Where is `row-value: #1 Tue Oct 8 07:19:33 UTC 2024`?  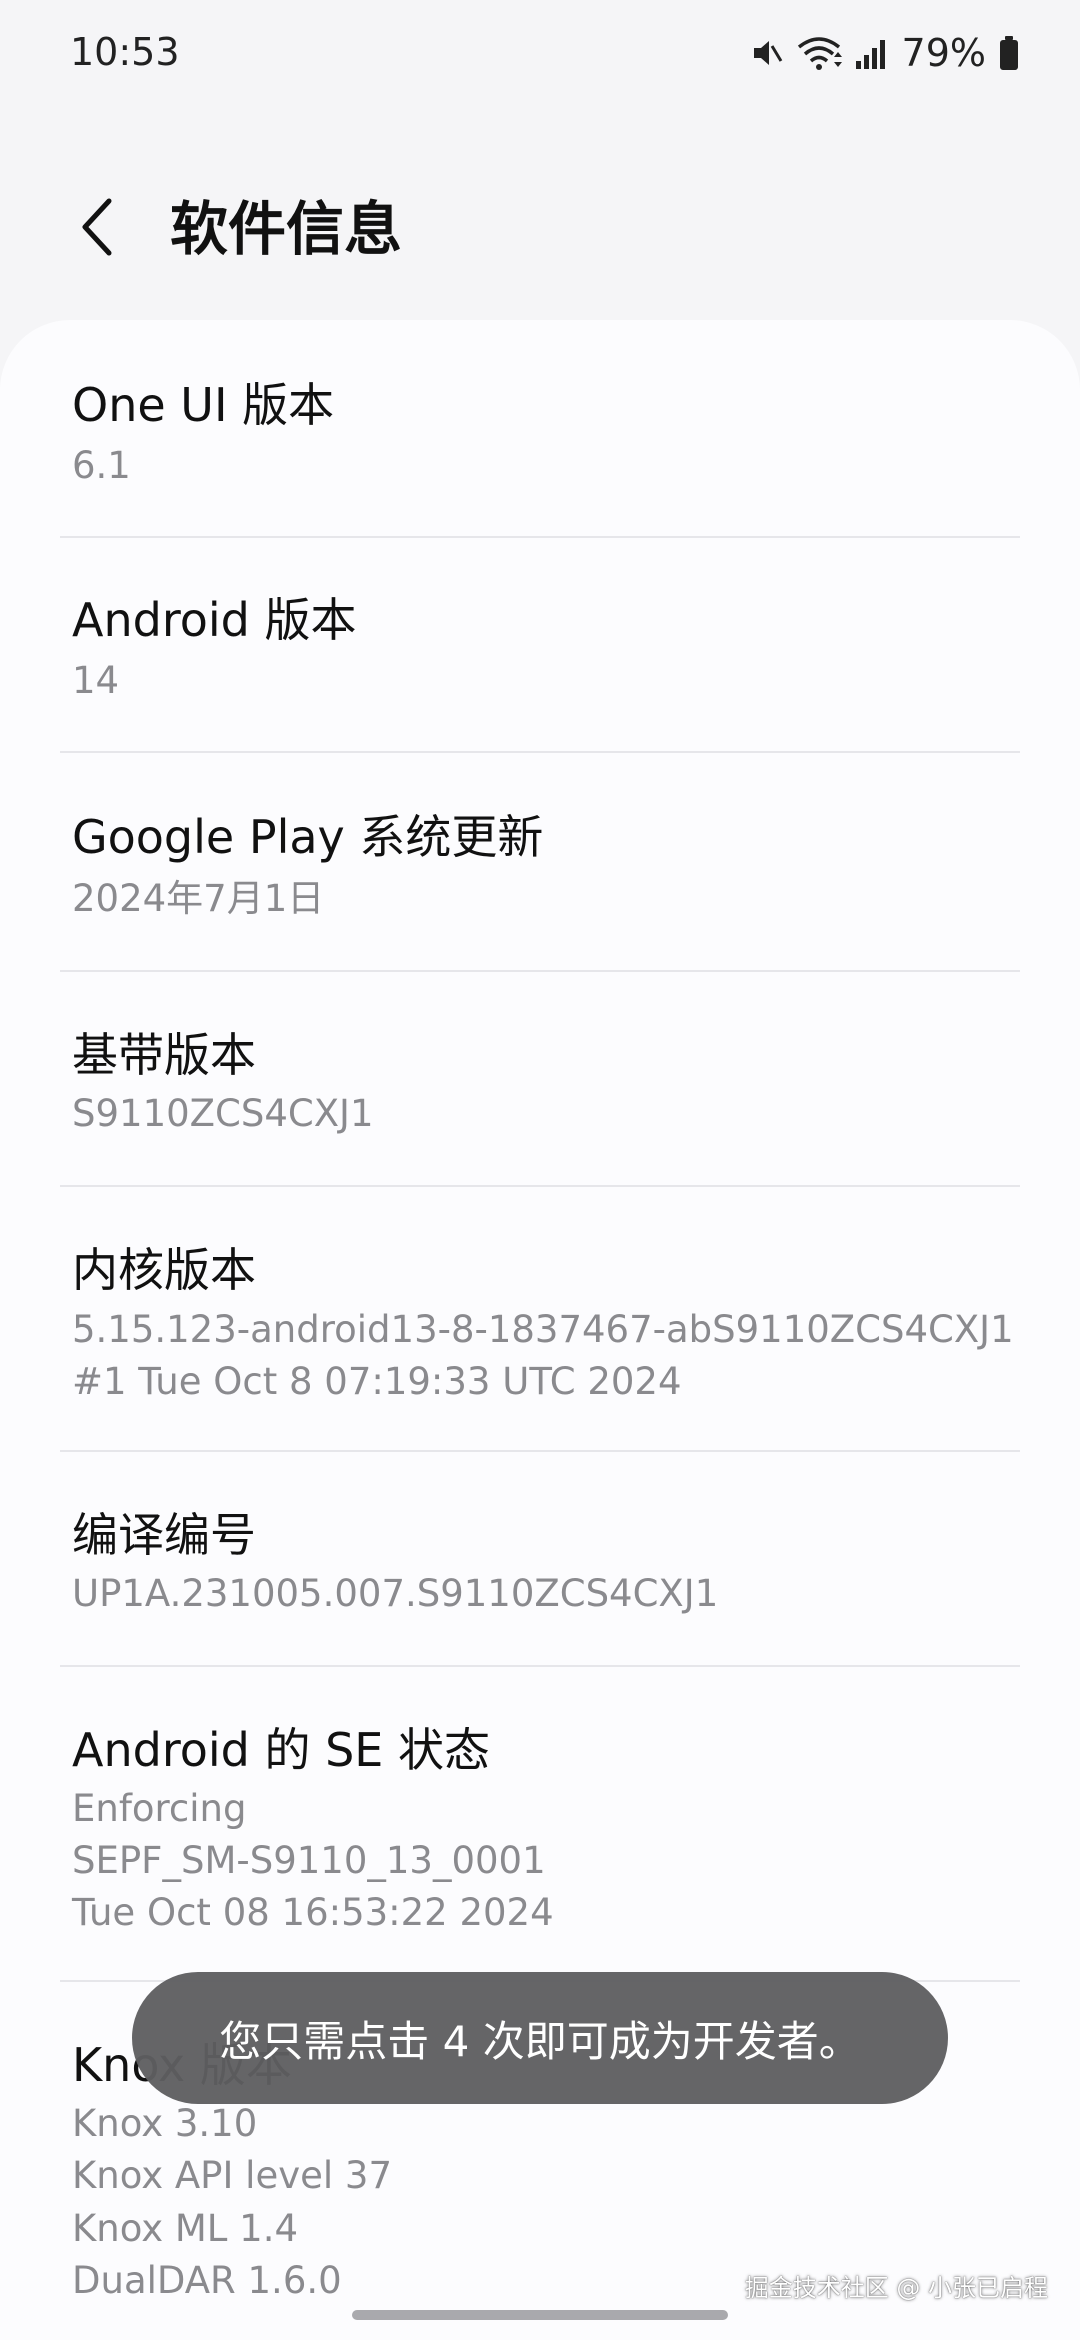 row-value: #1 Tue Oct 8 07:19:33 UTC 2024 is located at coordinates (377, 1381).